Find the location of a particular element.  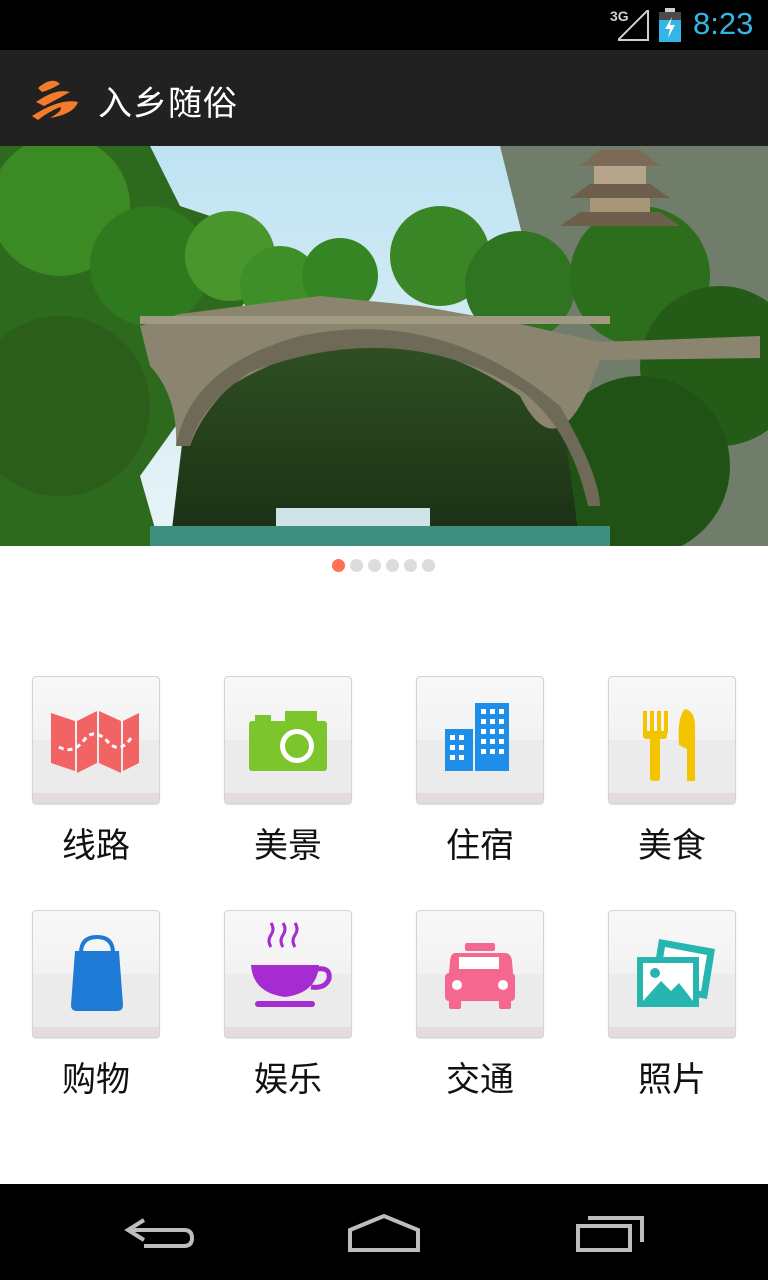

category-route-button is located at coordinates (96, 740).